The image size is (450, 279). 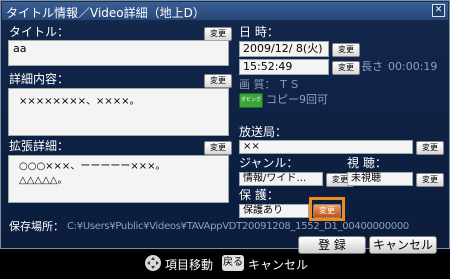 What do you see at coordinates (43, 180) in the screenshot?
I see `ext-detail-line2: △△△△△。` at bounding box center [43, 180].